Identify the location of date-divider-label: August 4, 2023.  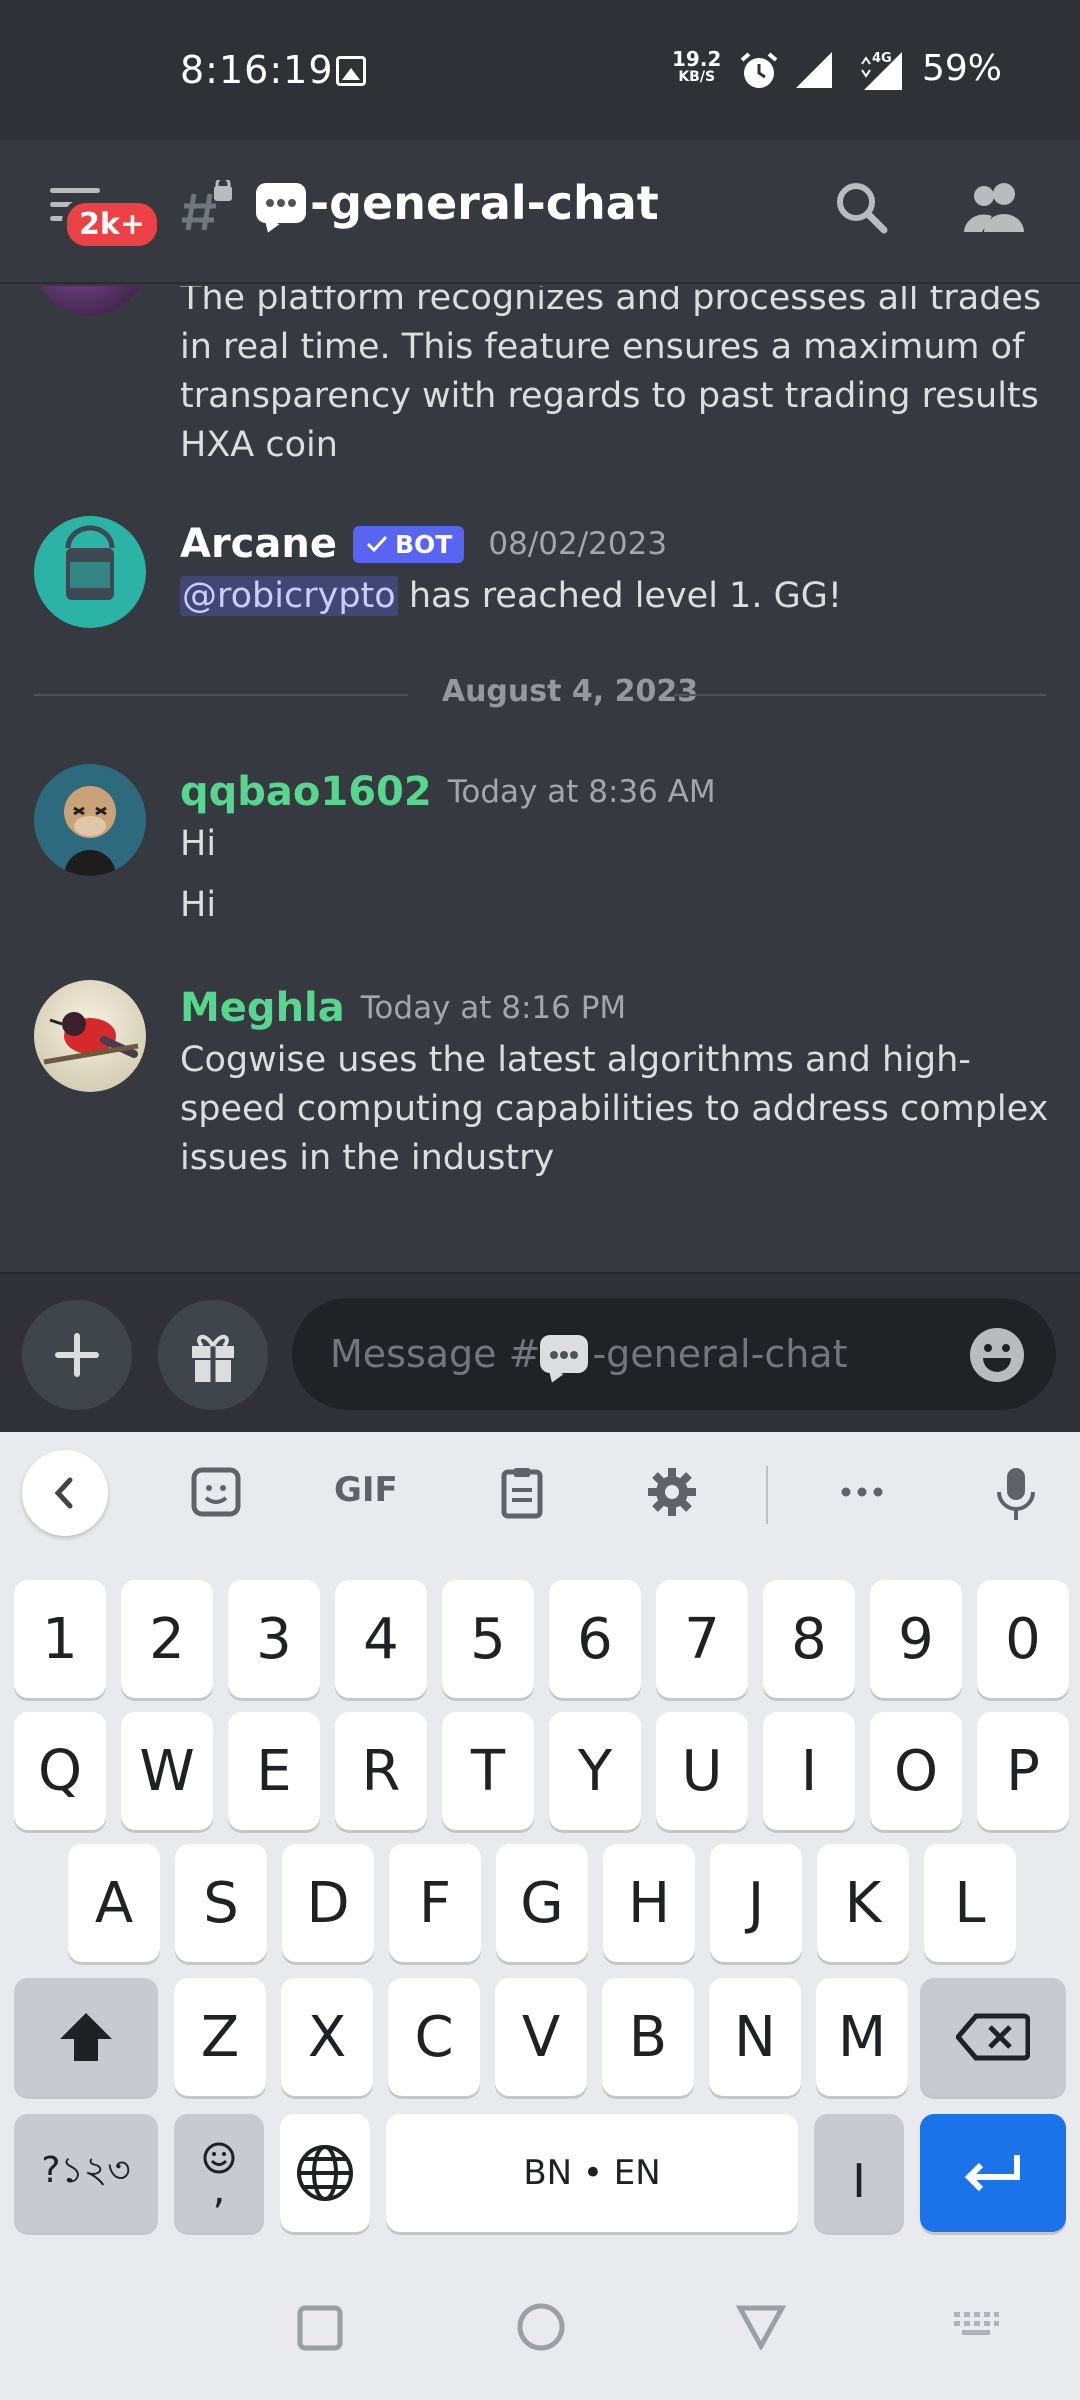
(570, 691).